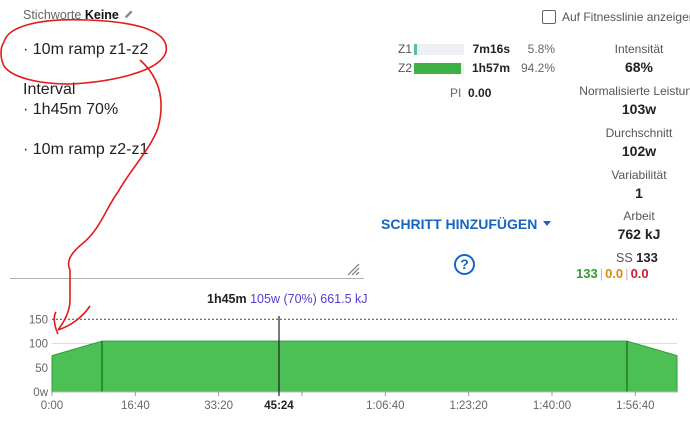  Describe the element at coordinates (40, 393) in the screenshot. I see `y-tick-label: 0w` at that location.